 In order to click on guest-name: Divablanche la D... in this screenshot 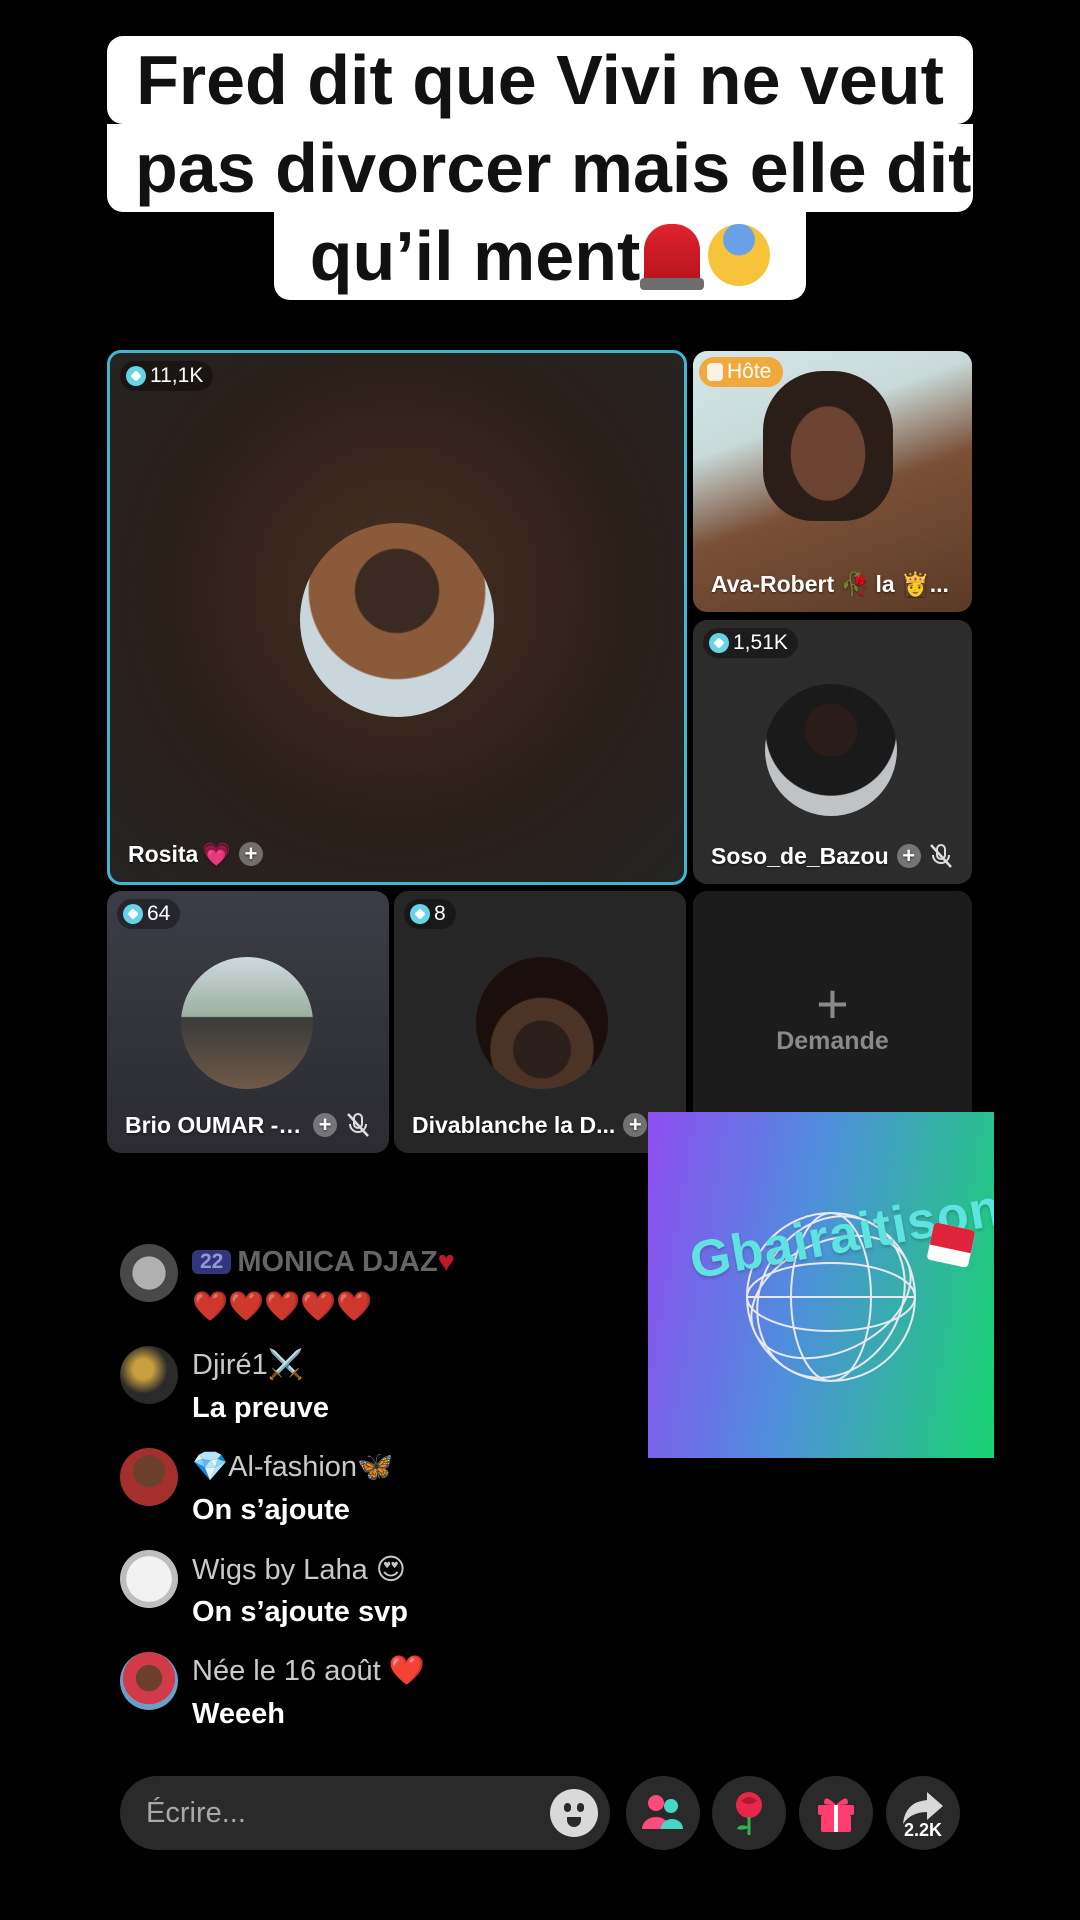, I will do `click(514, 1124)`.